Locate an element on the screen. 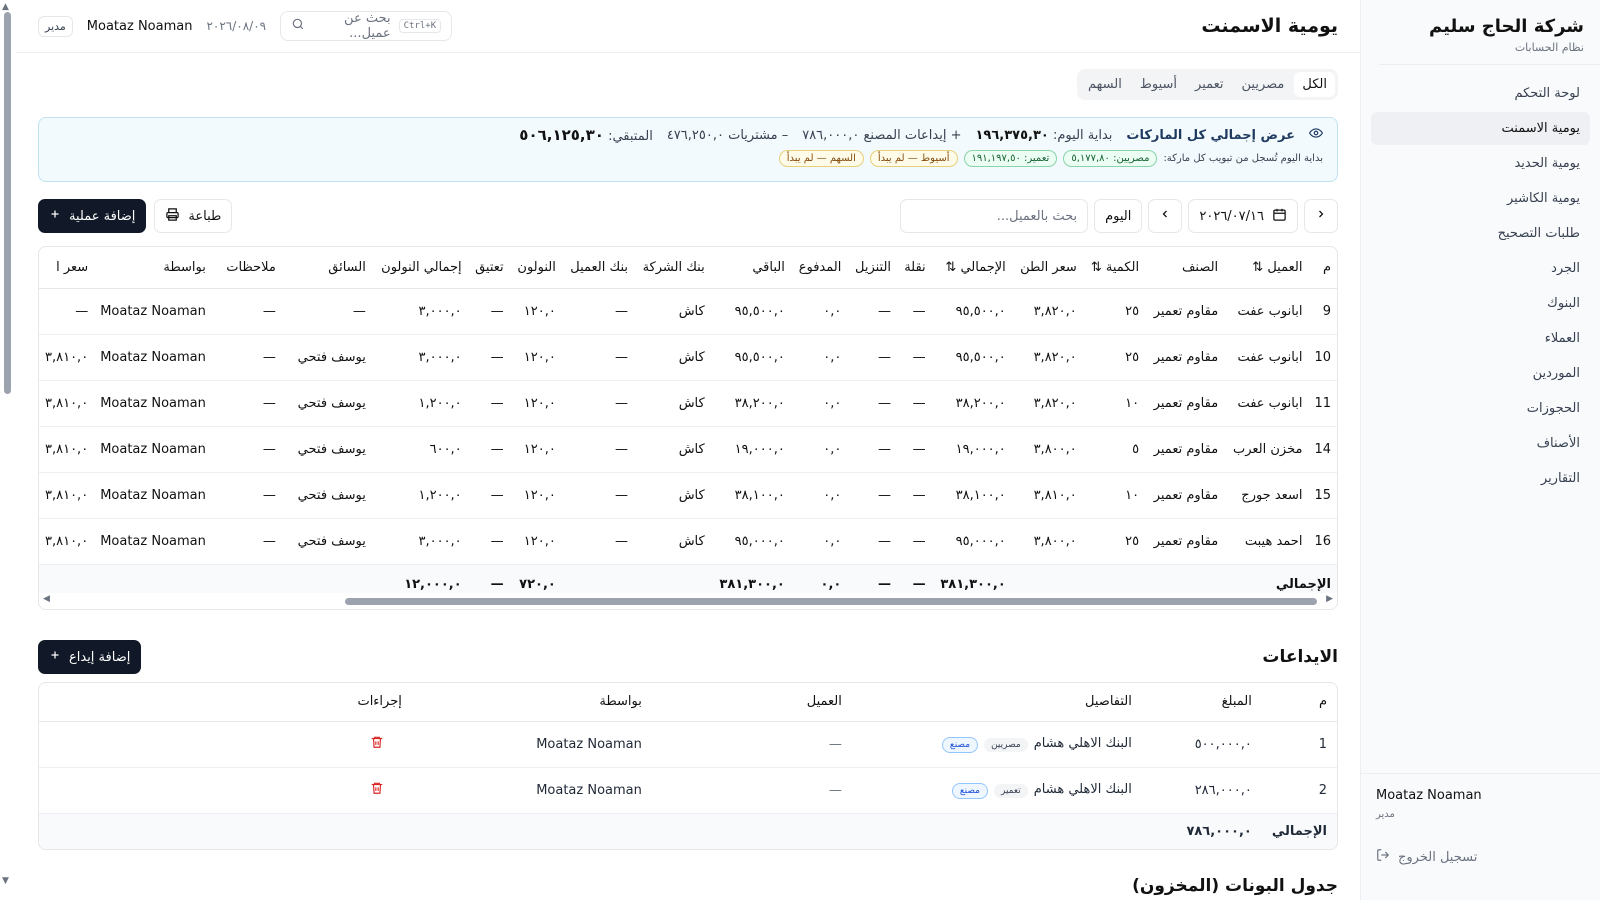 This screenshot has width=1600, height=900. add-operation-button: إضافة عملية is located at coordinates (92, 216).